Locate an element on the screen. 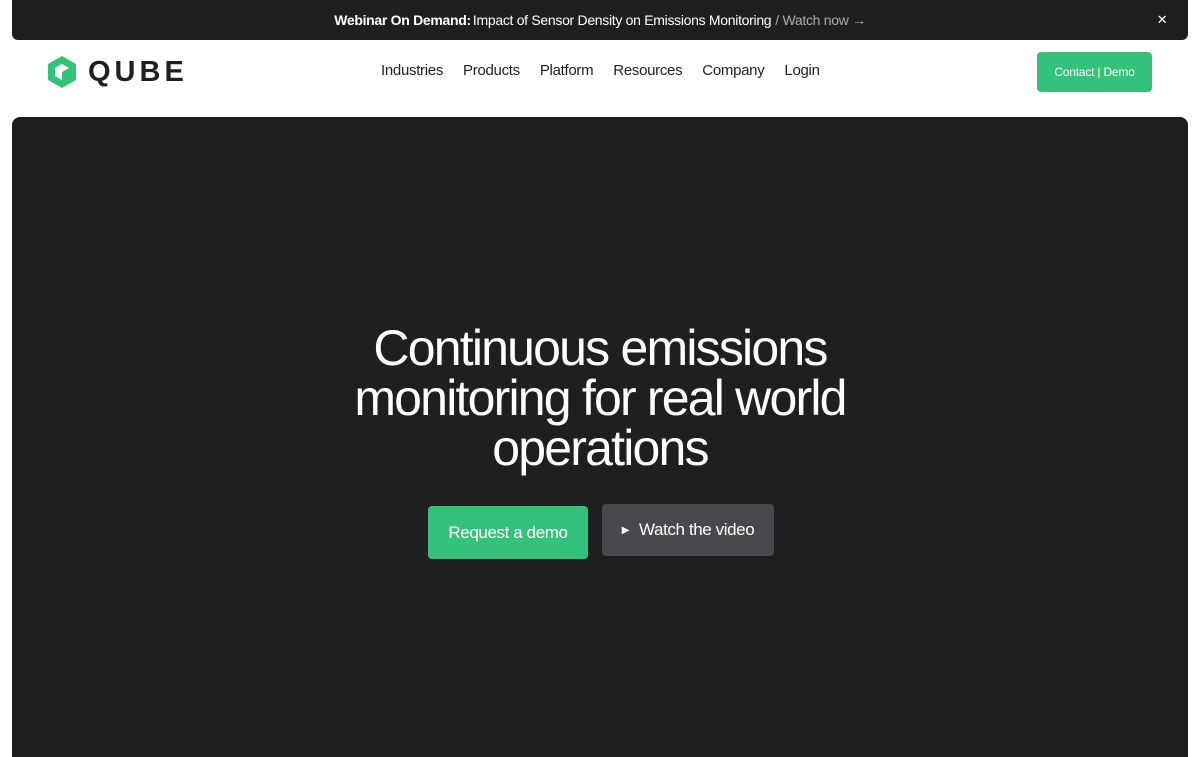 The image size is (1200, 757). request-demo-button: Request a demo is located at coordinates (508, 532).